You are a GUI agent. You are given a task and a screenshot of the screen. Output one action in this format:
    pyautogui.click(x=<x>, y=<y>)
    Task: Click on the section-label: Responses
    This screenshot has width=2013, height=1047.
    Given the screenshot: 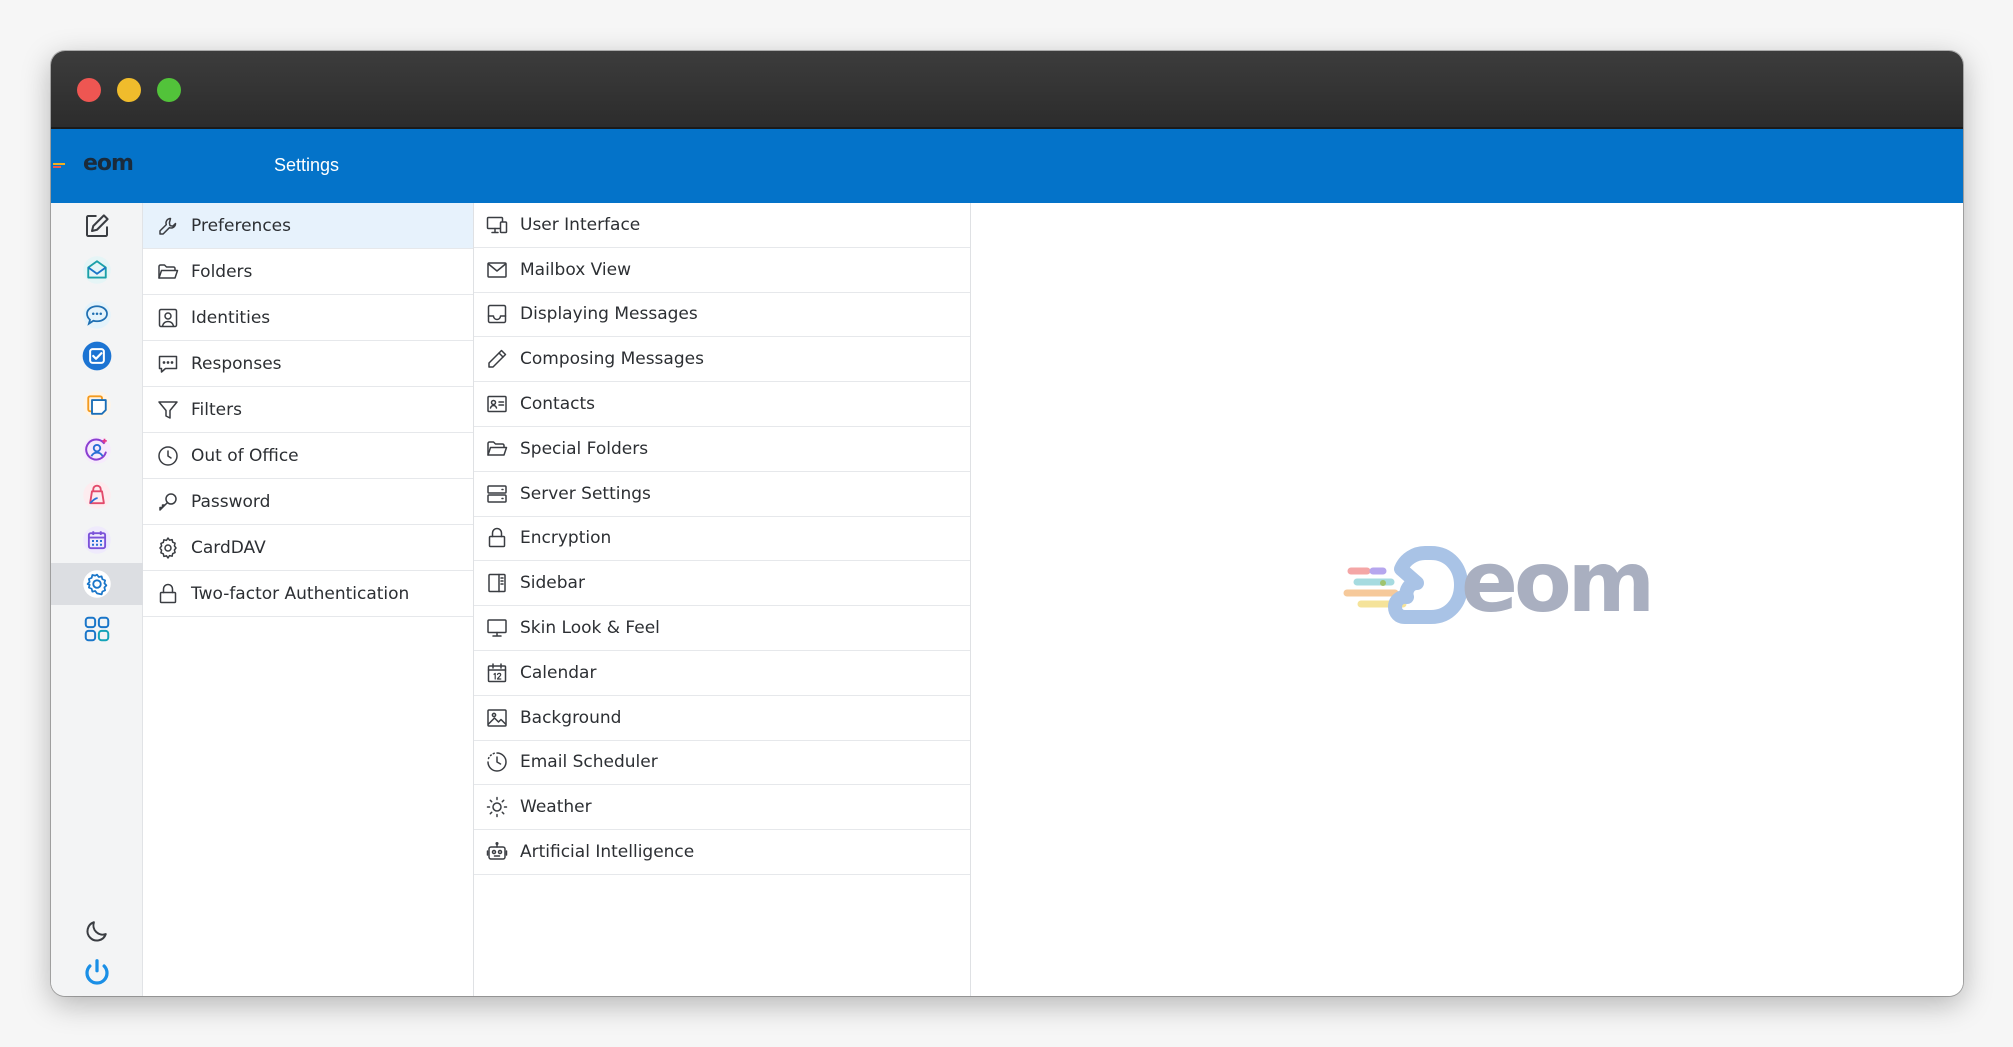 What is the action you would take?
    pyautogui.click(x=236, y=363)
    